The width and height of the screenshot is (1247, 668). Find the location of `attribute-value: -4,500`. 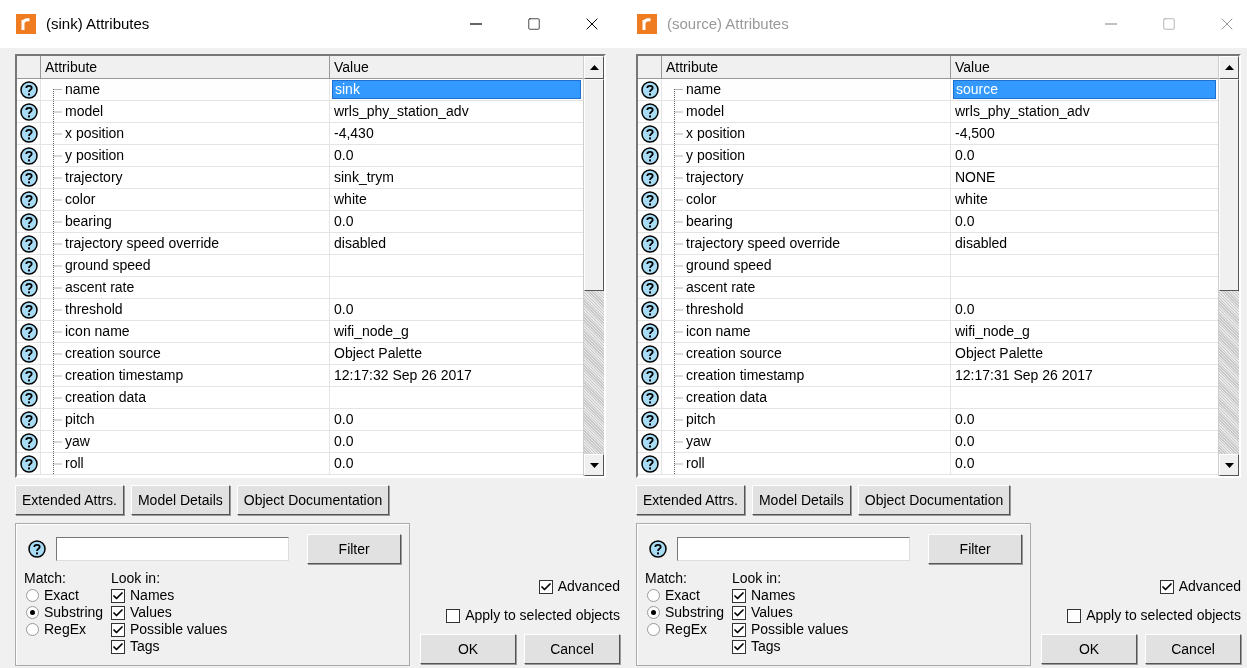

attribute-value: -4,500 is located at coordinates (975, 133).